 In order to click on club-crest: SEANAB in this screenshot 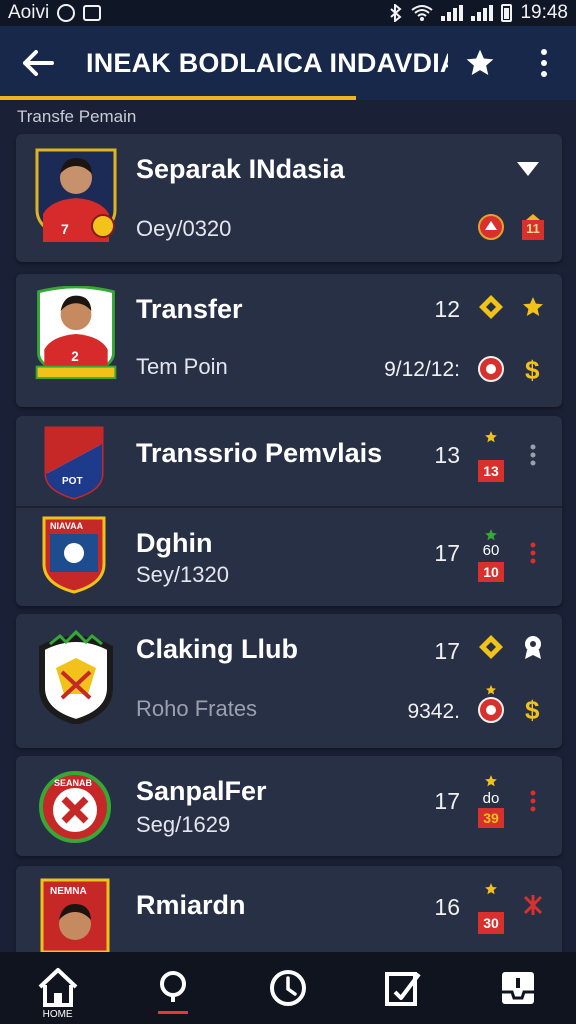, I will do `click(75, 807)`.